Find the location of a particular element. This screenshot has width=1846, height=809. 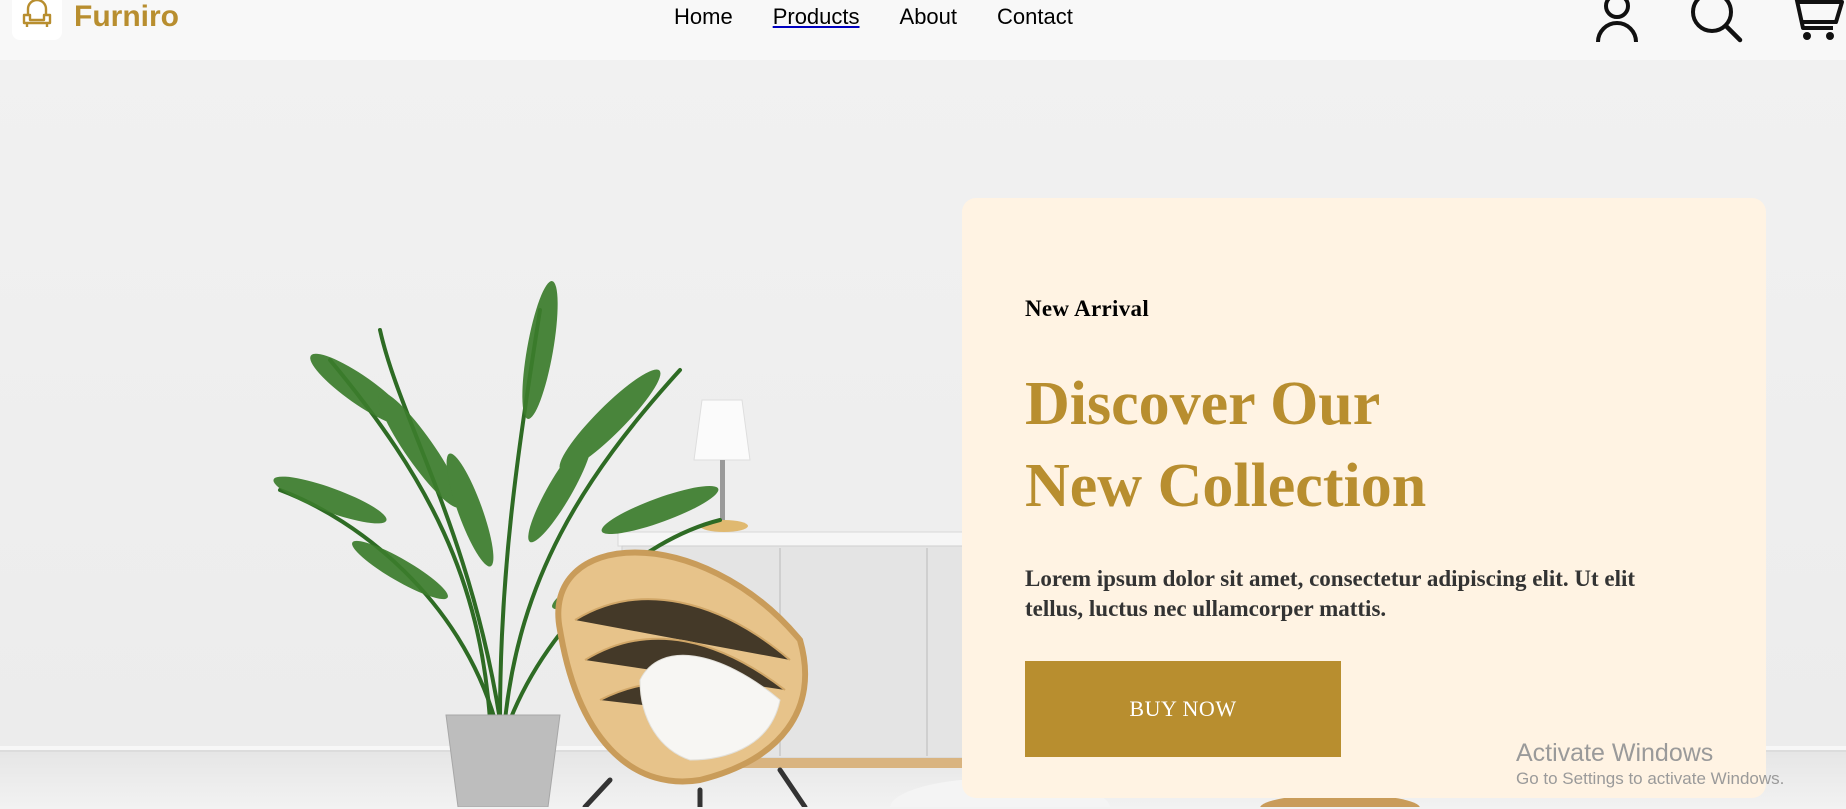

brand-name: Furniro is located at coordinates (126, 17).